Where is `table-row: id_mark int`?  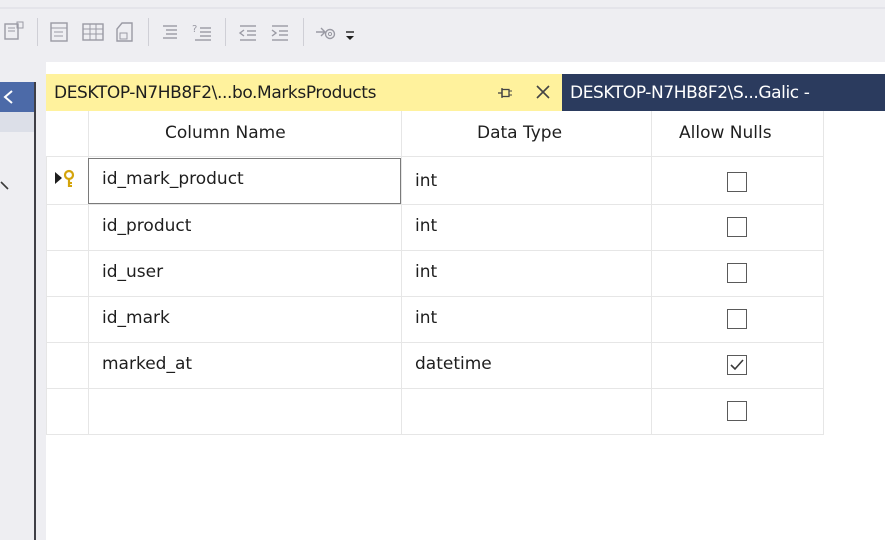
table-row: id_mark int is located at coordinates (435, 319).